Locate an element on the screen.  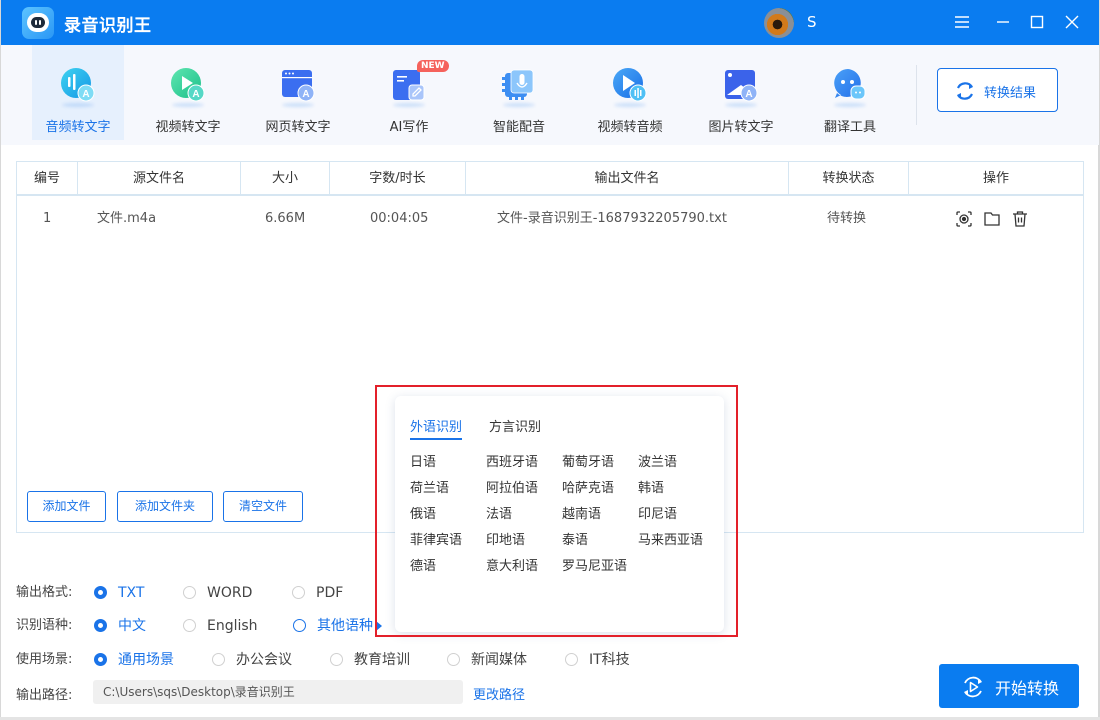
user-avatar is located at coordinates (779, 23).